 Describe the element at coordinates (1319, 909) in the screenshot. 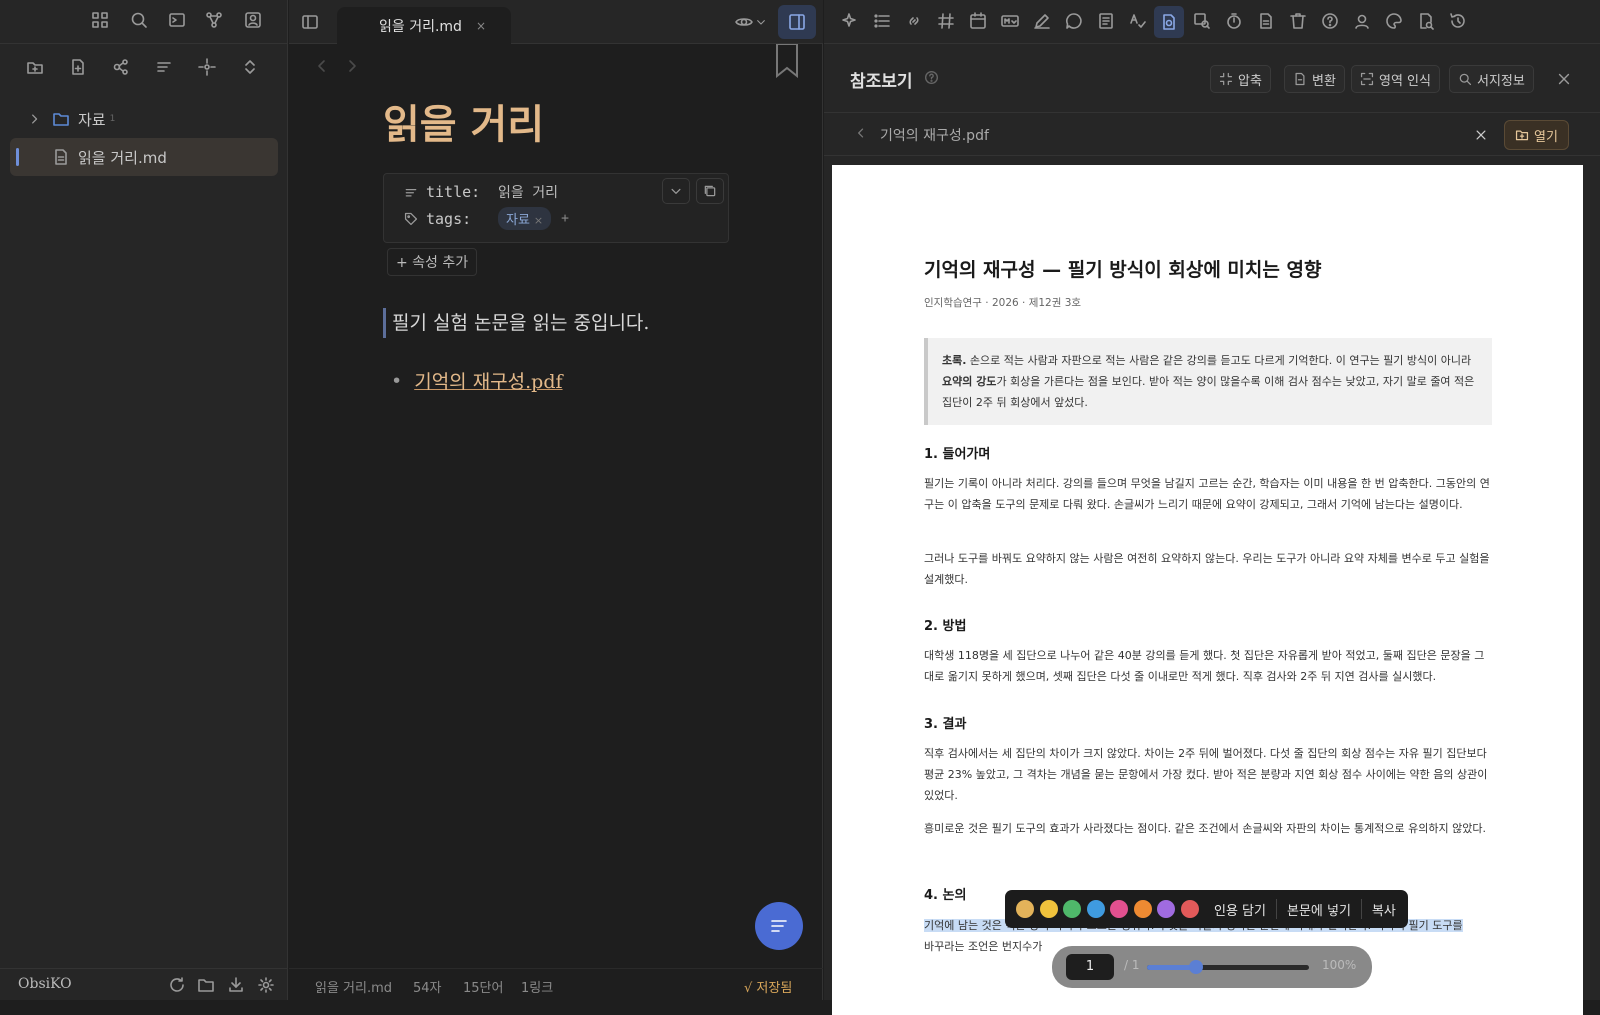

I see `insert-button: 본문에 넣기` at that location.